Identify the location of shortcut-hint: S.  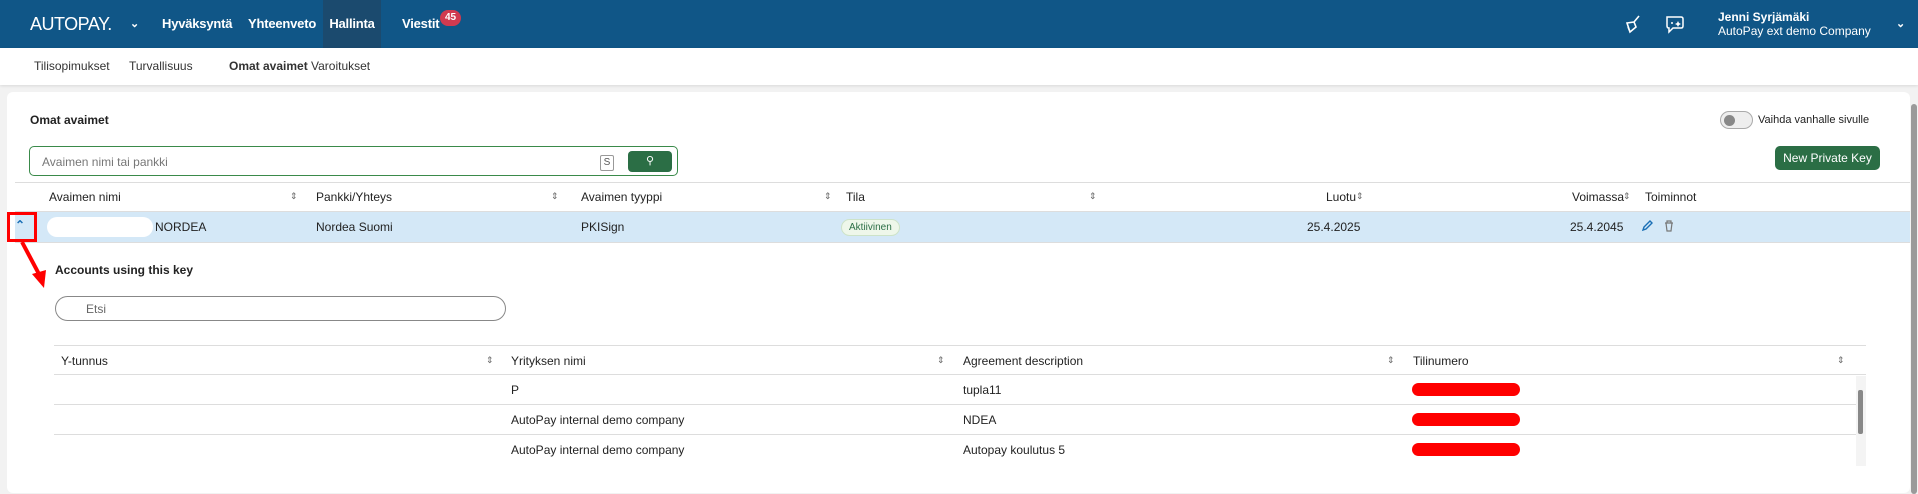
(607, 163).